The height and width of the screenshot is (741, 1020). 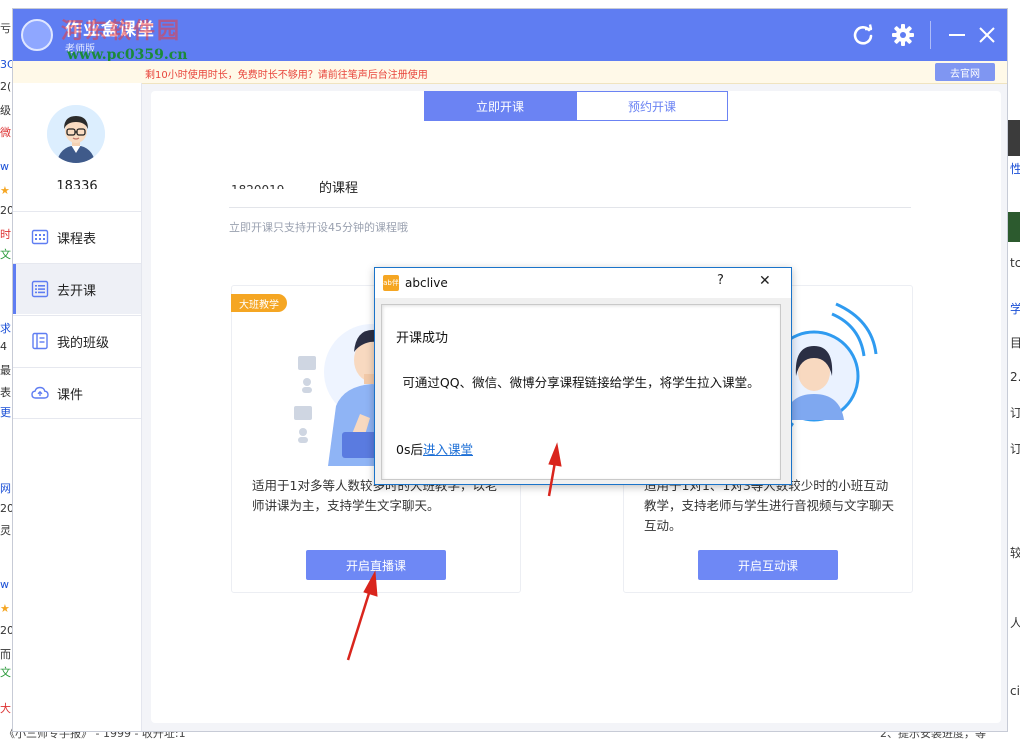 What do you see at coordinates (40, 341) in the screenshot?
I see `class-icon` at bounding box center [40, 341].